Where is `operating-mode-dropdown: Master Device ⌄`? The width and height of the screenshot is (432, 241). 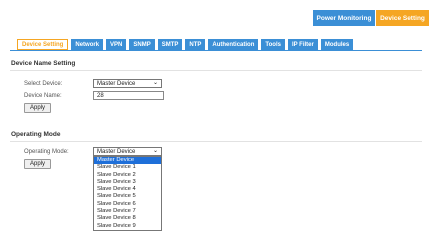
operating-mode-dropdown: Master Device ⌄ is located at coordinates (127, 151).